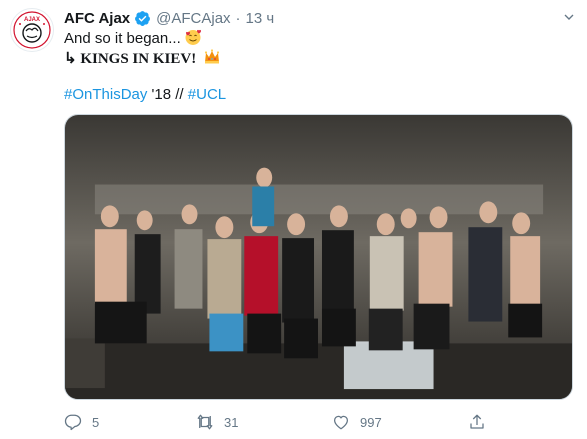  What do you see at coordinates (143, 18) in the screenshot?
I see `verified-badge-icon` at bounding box center [143, 18].